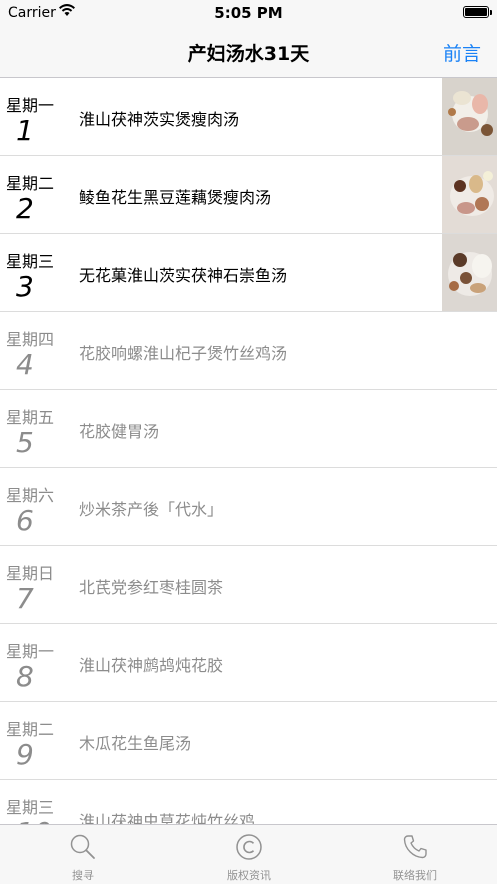  Describe the element at coordinates (135, 743) in the screenshot. I see `recipe-name: 木瓜花生鱼尾汤` at that location.